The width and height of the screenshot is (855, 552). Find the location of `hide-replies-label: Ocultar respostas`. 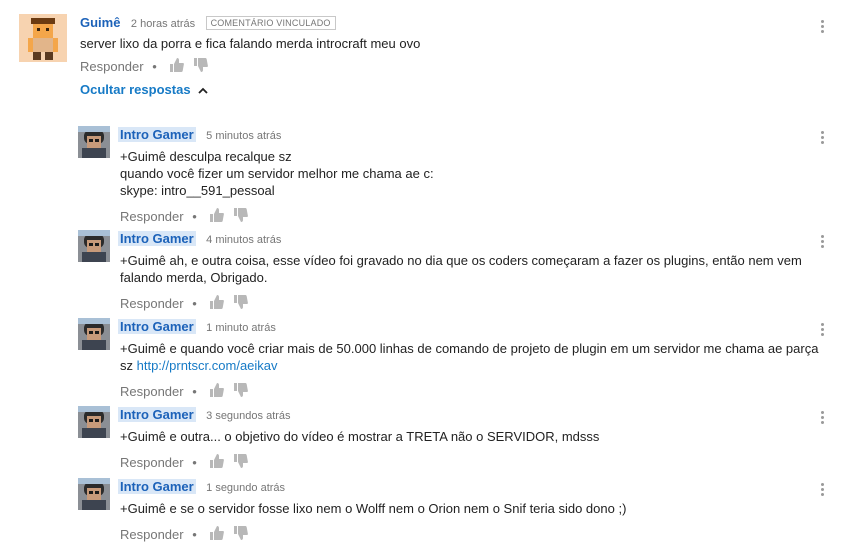

hide-replies-label: Ocultar respostas is located at coordinates (135, 89).